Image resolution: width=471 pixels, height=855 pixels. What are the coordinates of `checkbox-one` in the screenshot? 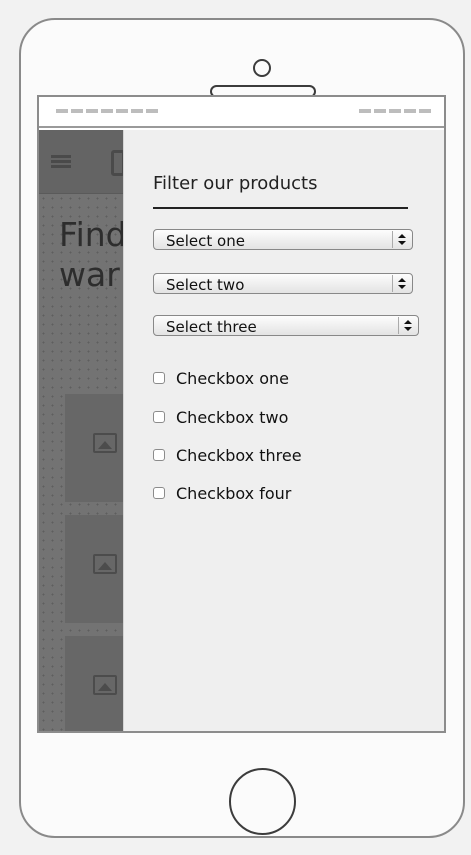 It's located at (159, 378).